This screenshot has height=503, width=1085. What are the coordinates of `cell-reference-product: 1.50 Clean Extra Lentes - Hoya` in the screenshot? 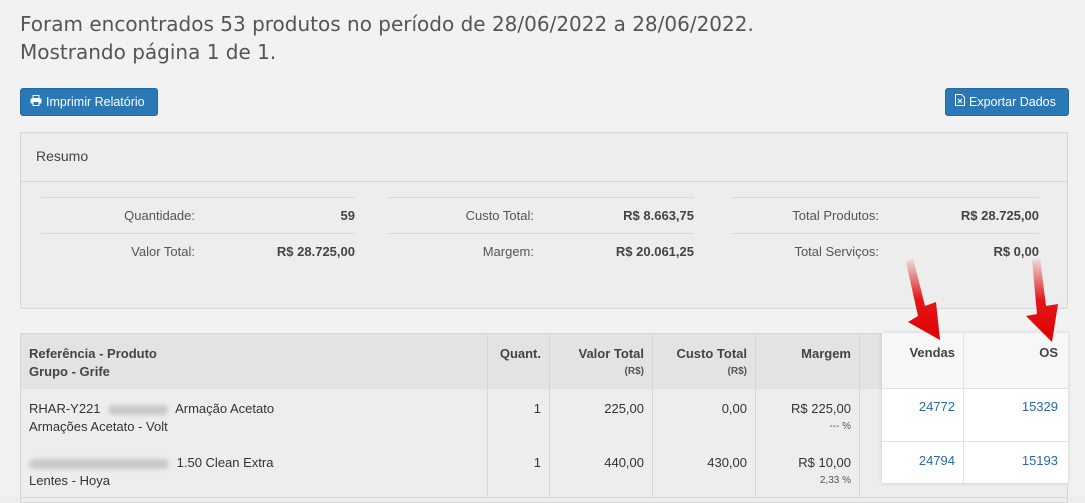 It's located at (254, 470).